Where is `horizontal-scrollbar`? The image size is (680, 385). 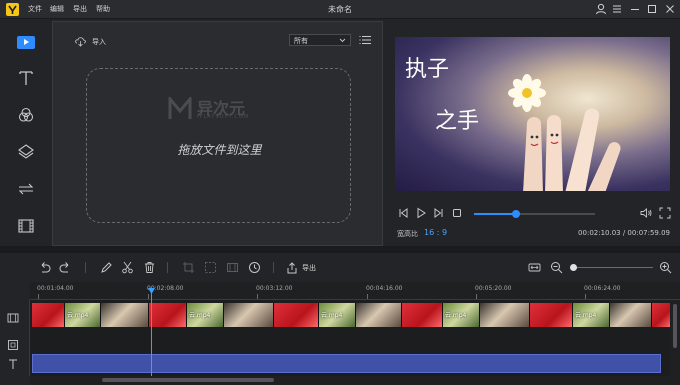 horizontal-scrollbar is located at coordinates (355, 380).